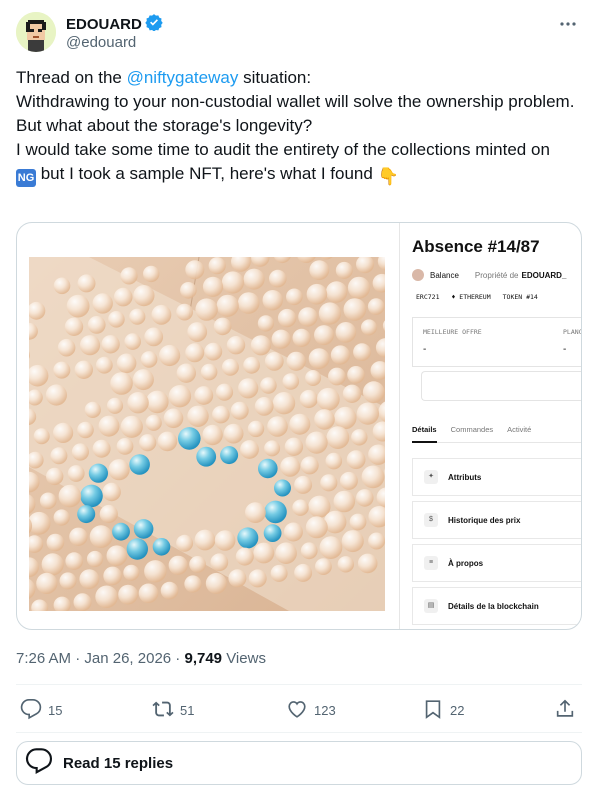  What do you see at coordinates (496, 563) in the screenshot?
I see `list-item-about: ≡ À propos` at bounding box center [496, 563].